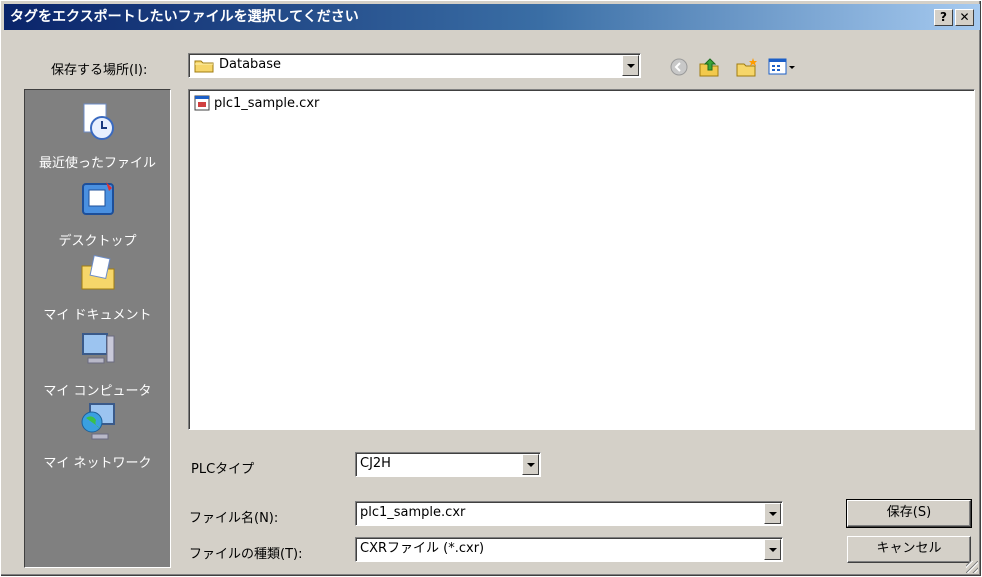 The width and height of the screenshot is (982, 577). What do you see at coordinates (943, 17) in the screenshot?
I see `help-button: ?` at bounding box center [943, 17].